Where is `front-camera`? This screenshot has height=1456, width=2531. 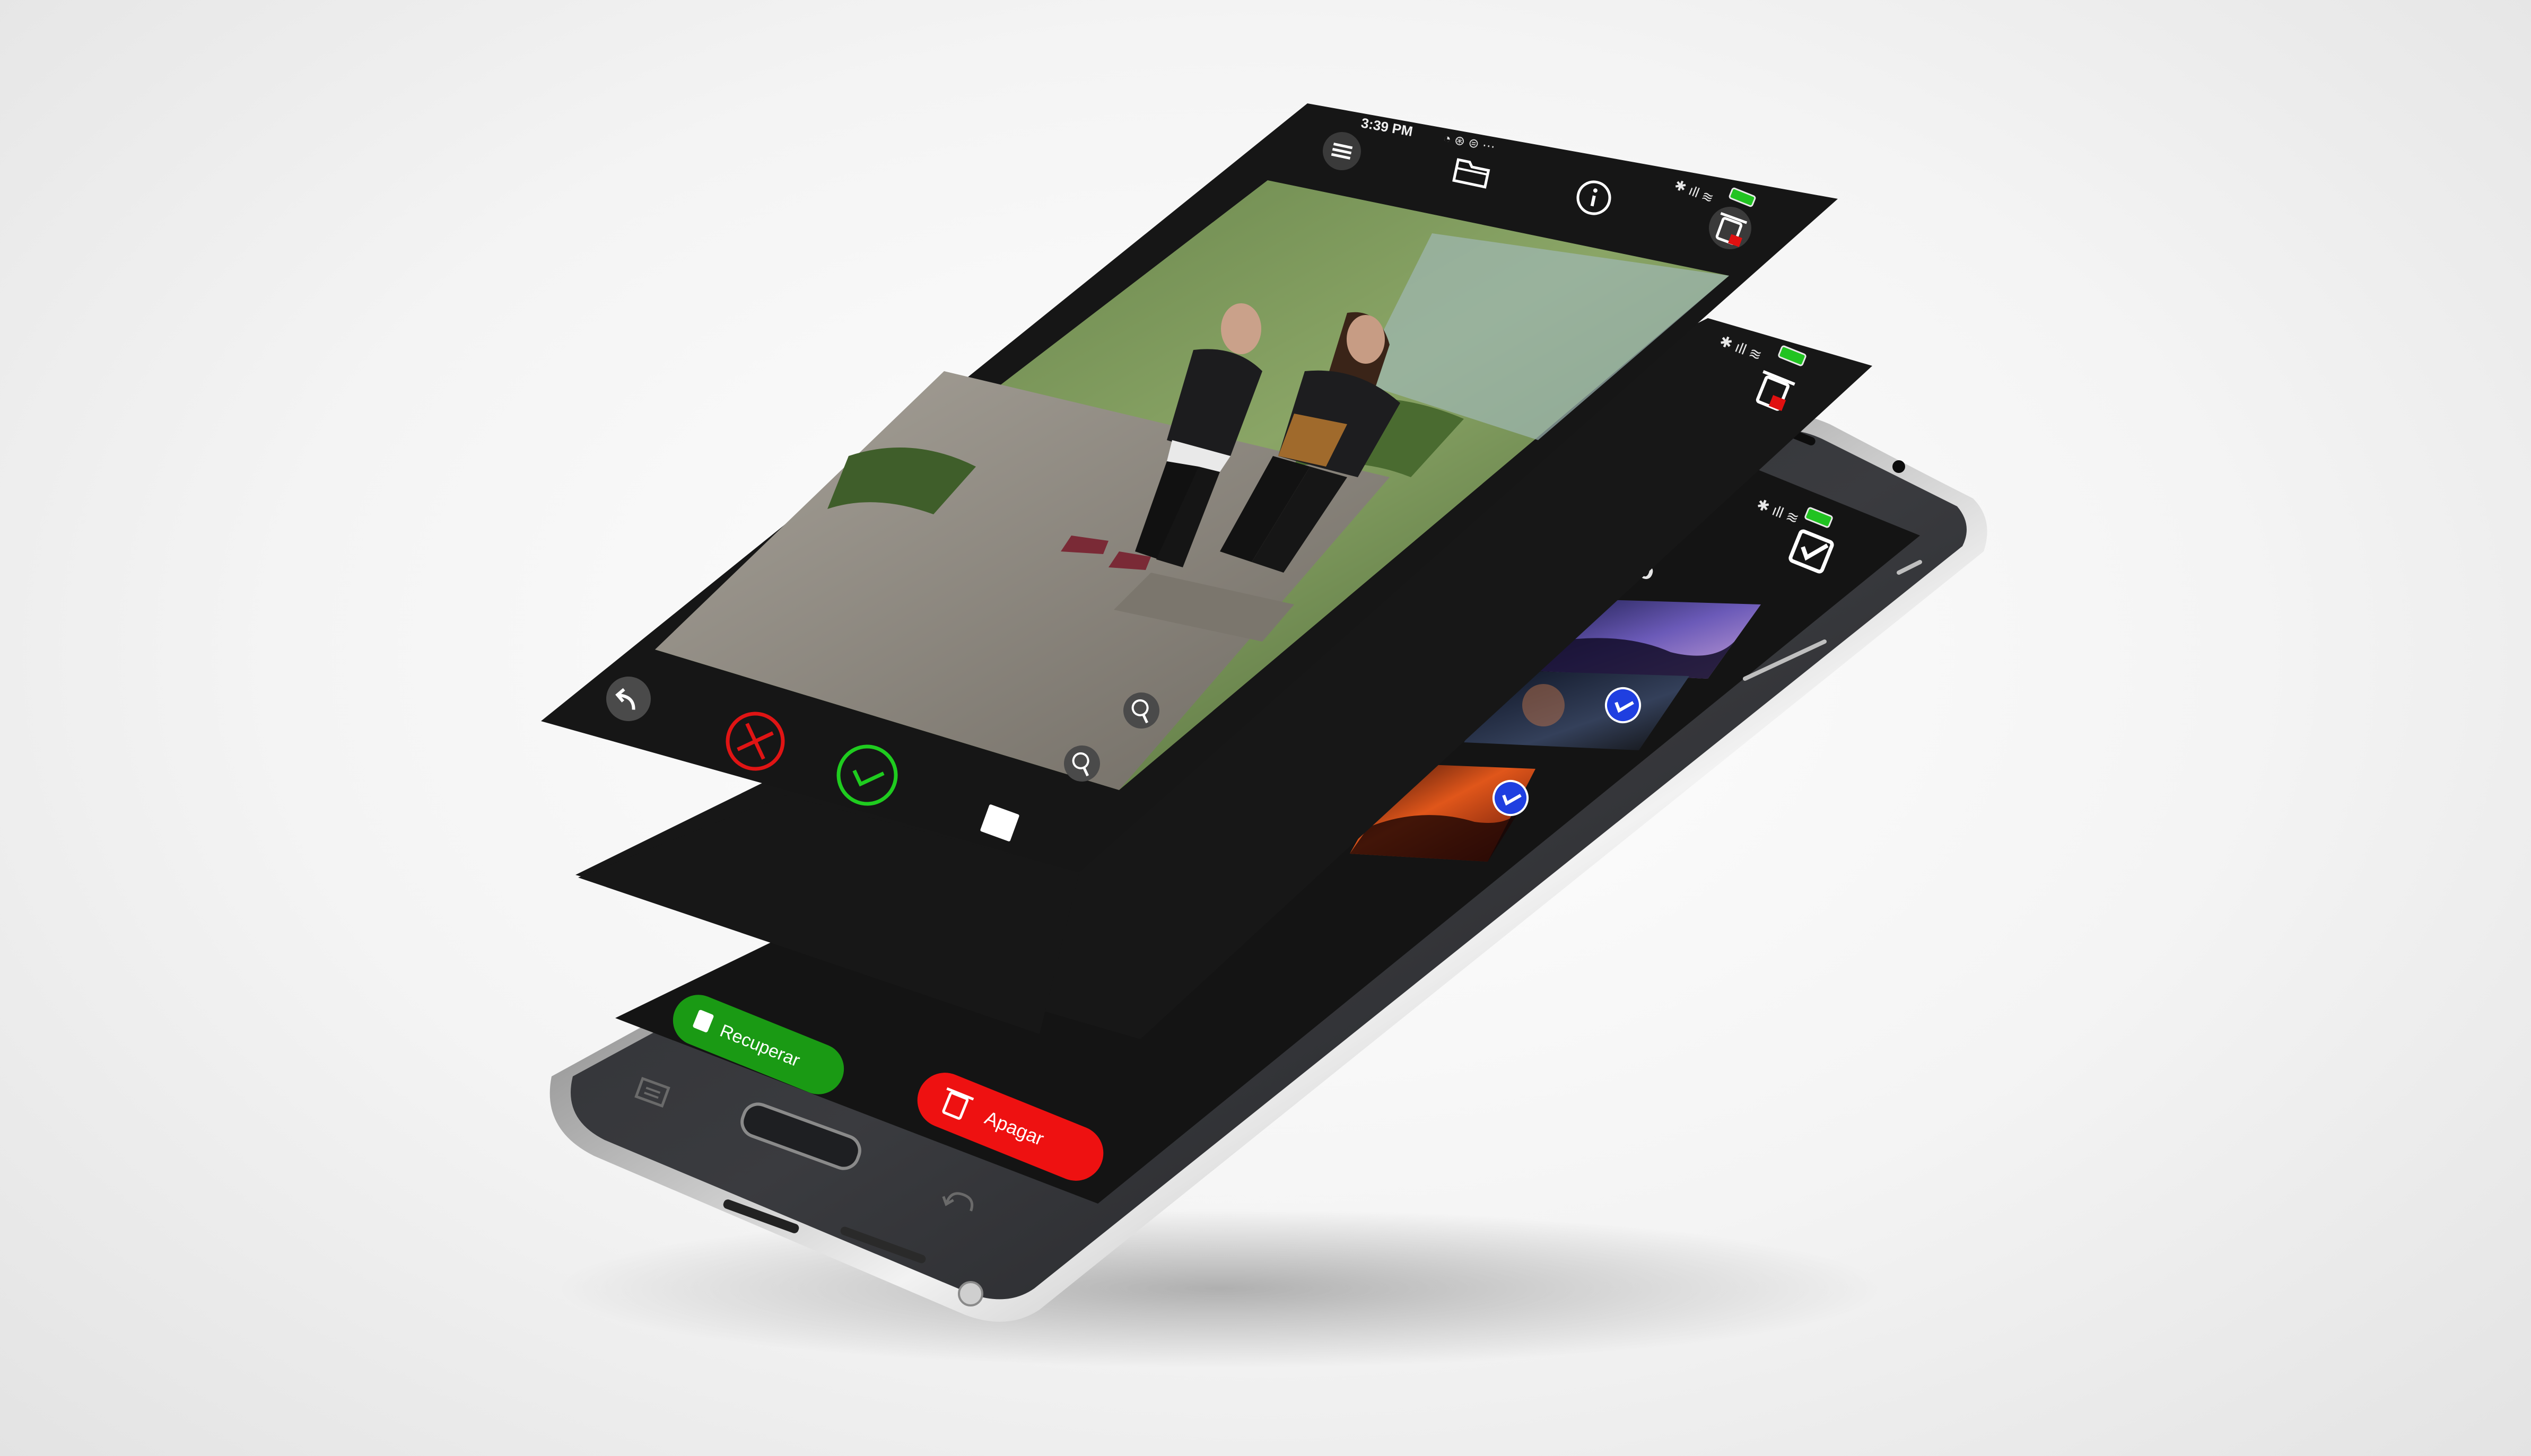 front-camera is located at coordinates (1898, 466).